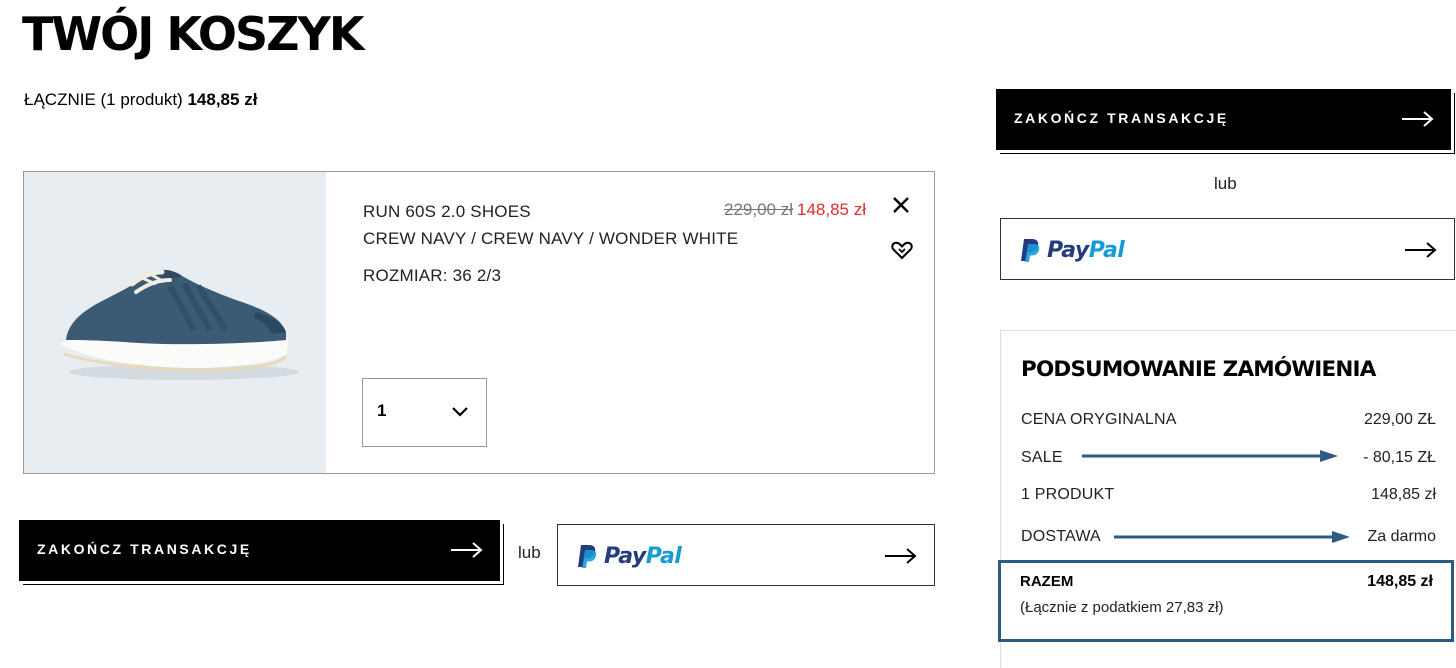 Image resolution: width=1456 pixels, height=668 pixels. What do you see at coordinates (193, 34) in the screenshot?
I see `page-title: TWÓJ KOSZYK` at bounding box center [193, 34].